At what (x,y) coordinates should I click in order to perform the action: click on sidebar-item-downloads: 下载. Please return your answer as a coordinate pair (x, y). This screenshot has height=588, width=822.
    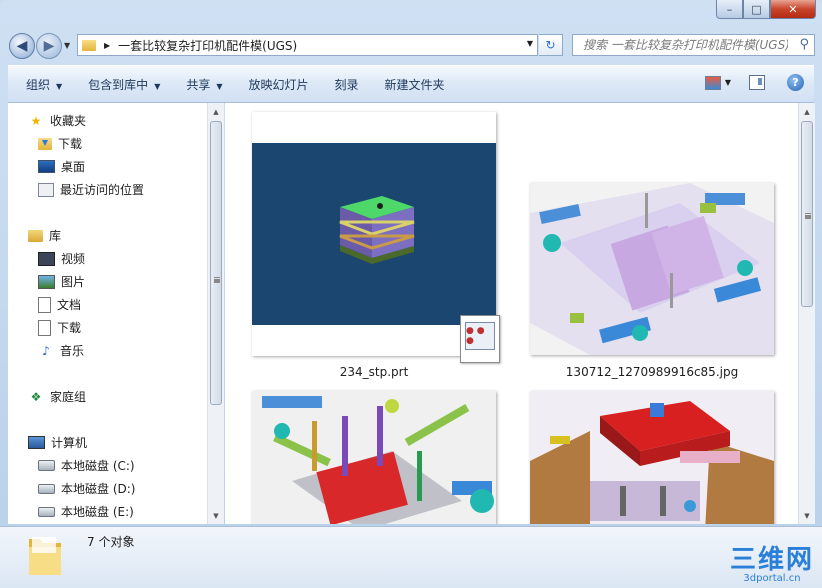
    Looking at the image, I should click on (60, 143).